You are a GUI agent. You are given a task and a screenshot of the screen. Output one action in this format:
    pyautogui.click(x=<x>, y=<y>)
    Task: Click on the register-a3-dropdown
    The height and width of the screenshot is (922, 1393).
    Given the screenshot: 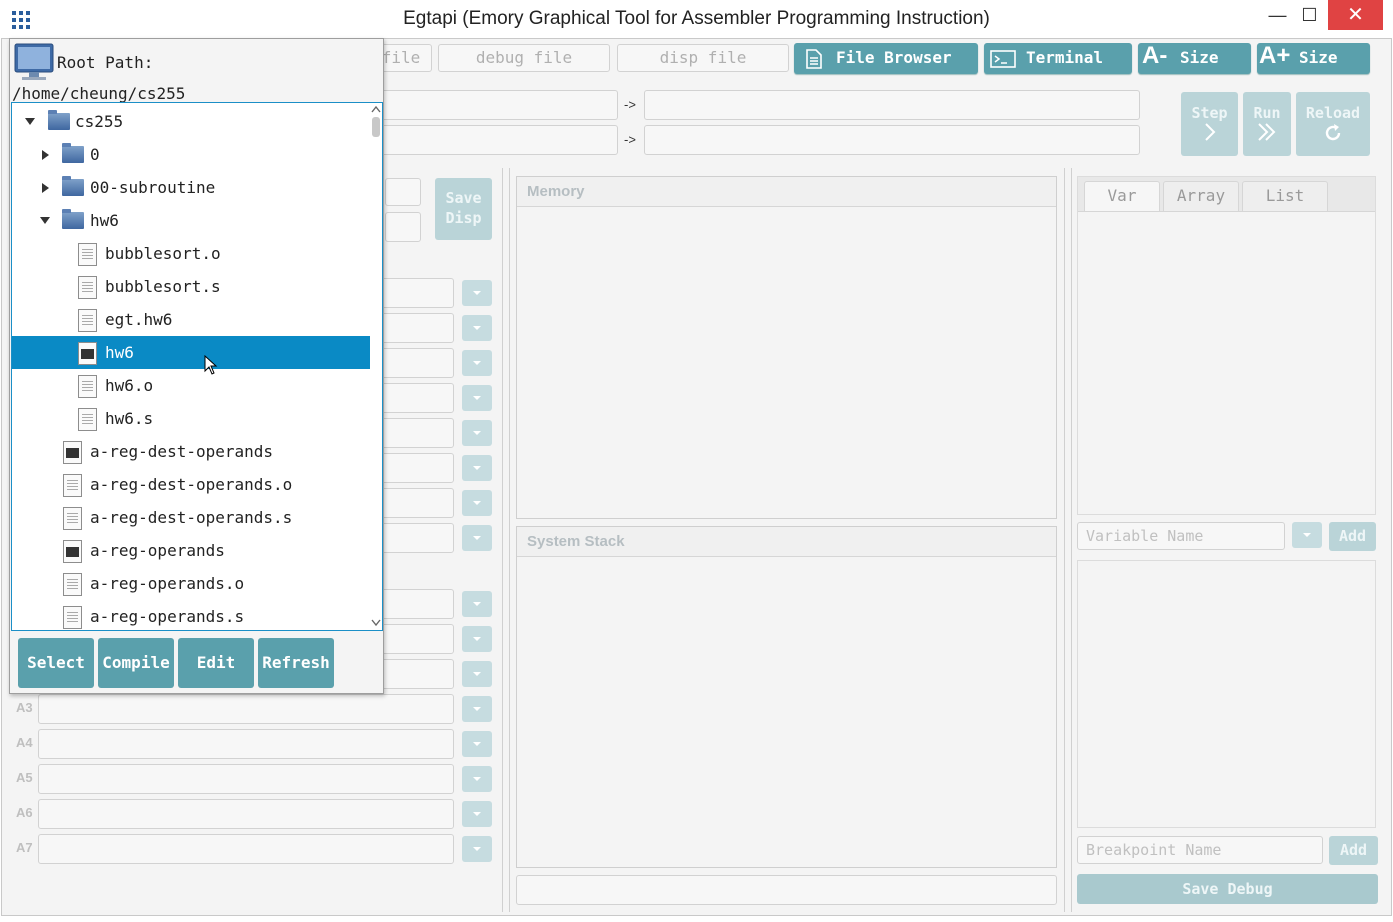 What is the action you would take?
    pyautogui.click(x=477, y=709)
    